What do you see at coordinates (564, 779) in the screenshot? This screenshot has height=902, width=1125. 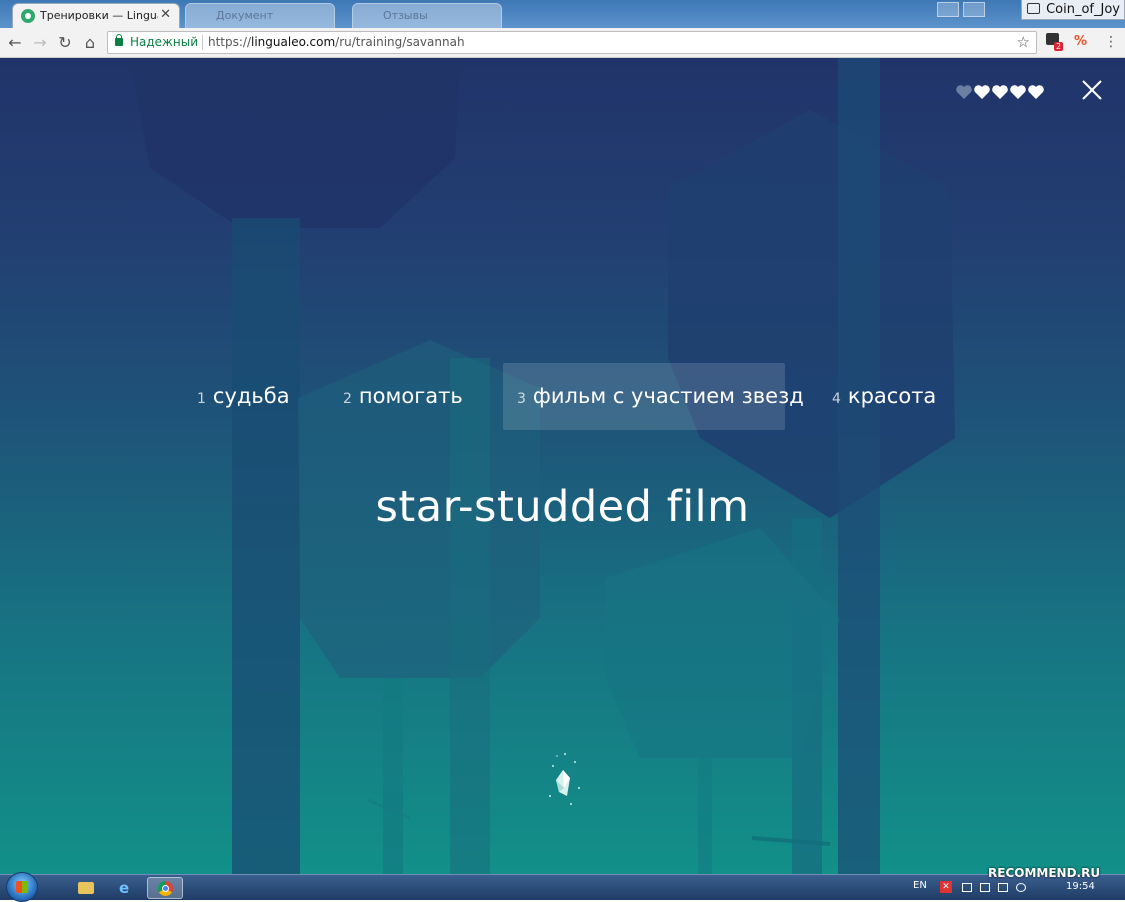 I see `crystal-icon` at bounding box center [564, 779].